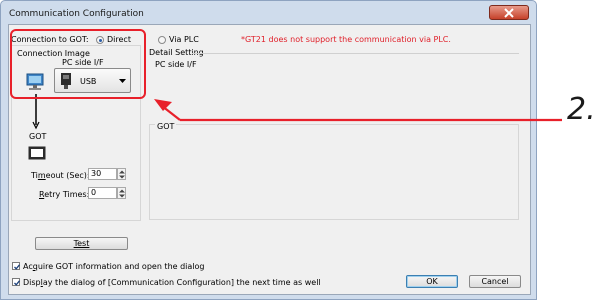 The image size is (599, 302). Describe the element at coordinates (581, 109) in the screenshot. I see `annotation-label: 2.` at that location.